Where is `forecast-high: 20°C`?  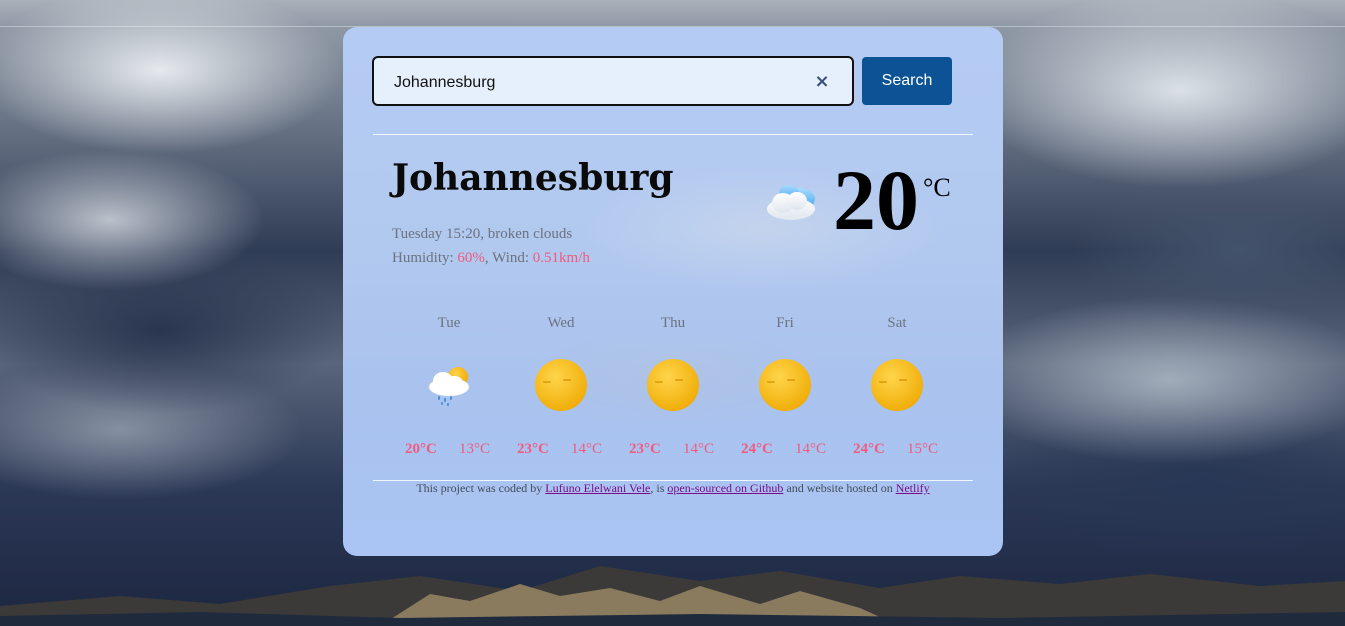
forecast-high: 20°C is located at coordinates (421, 449).